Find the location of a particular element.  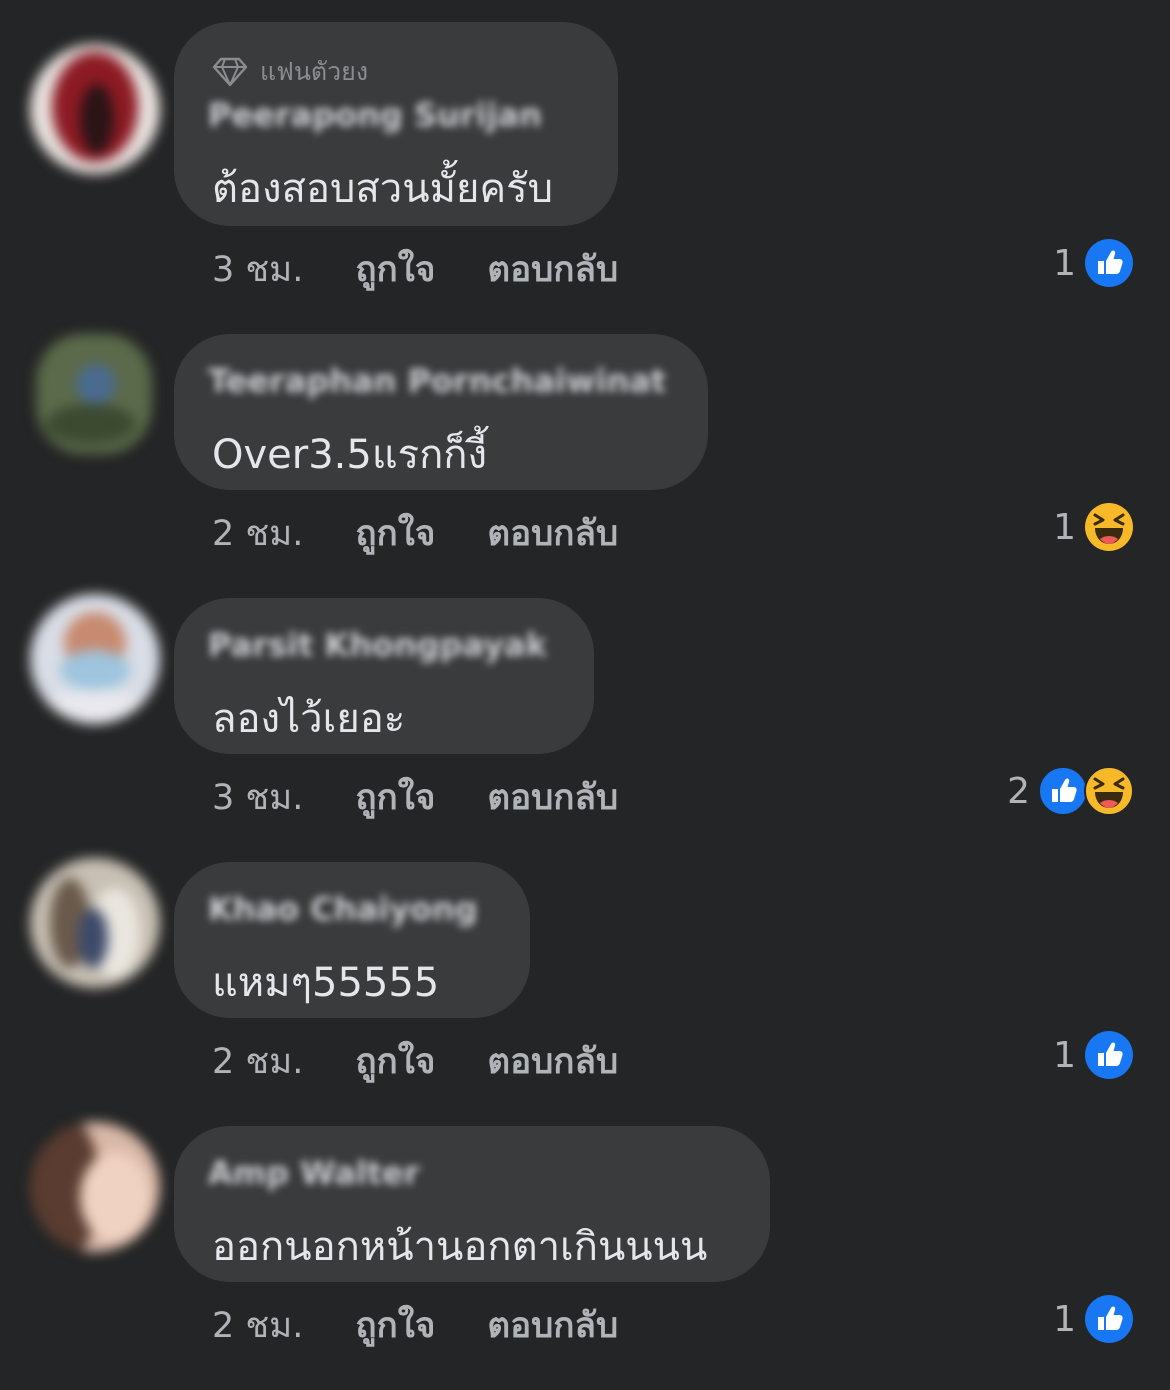

comment-text: ลองไว้เยอะ is located at coordinates (309, 719).